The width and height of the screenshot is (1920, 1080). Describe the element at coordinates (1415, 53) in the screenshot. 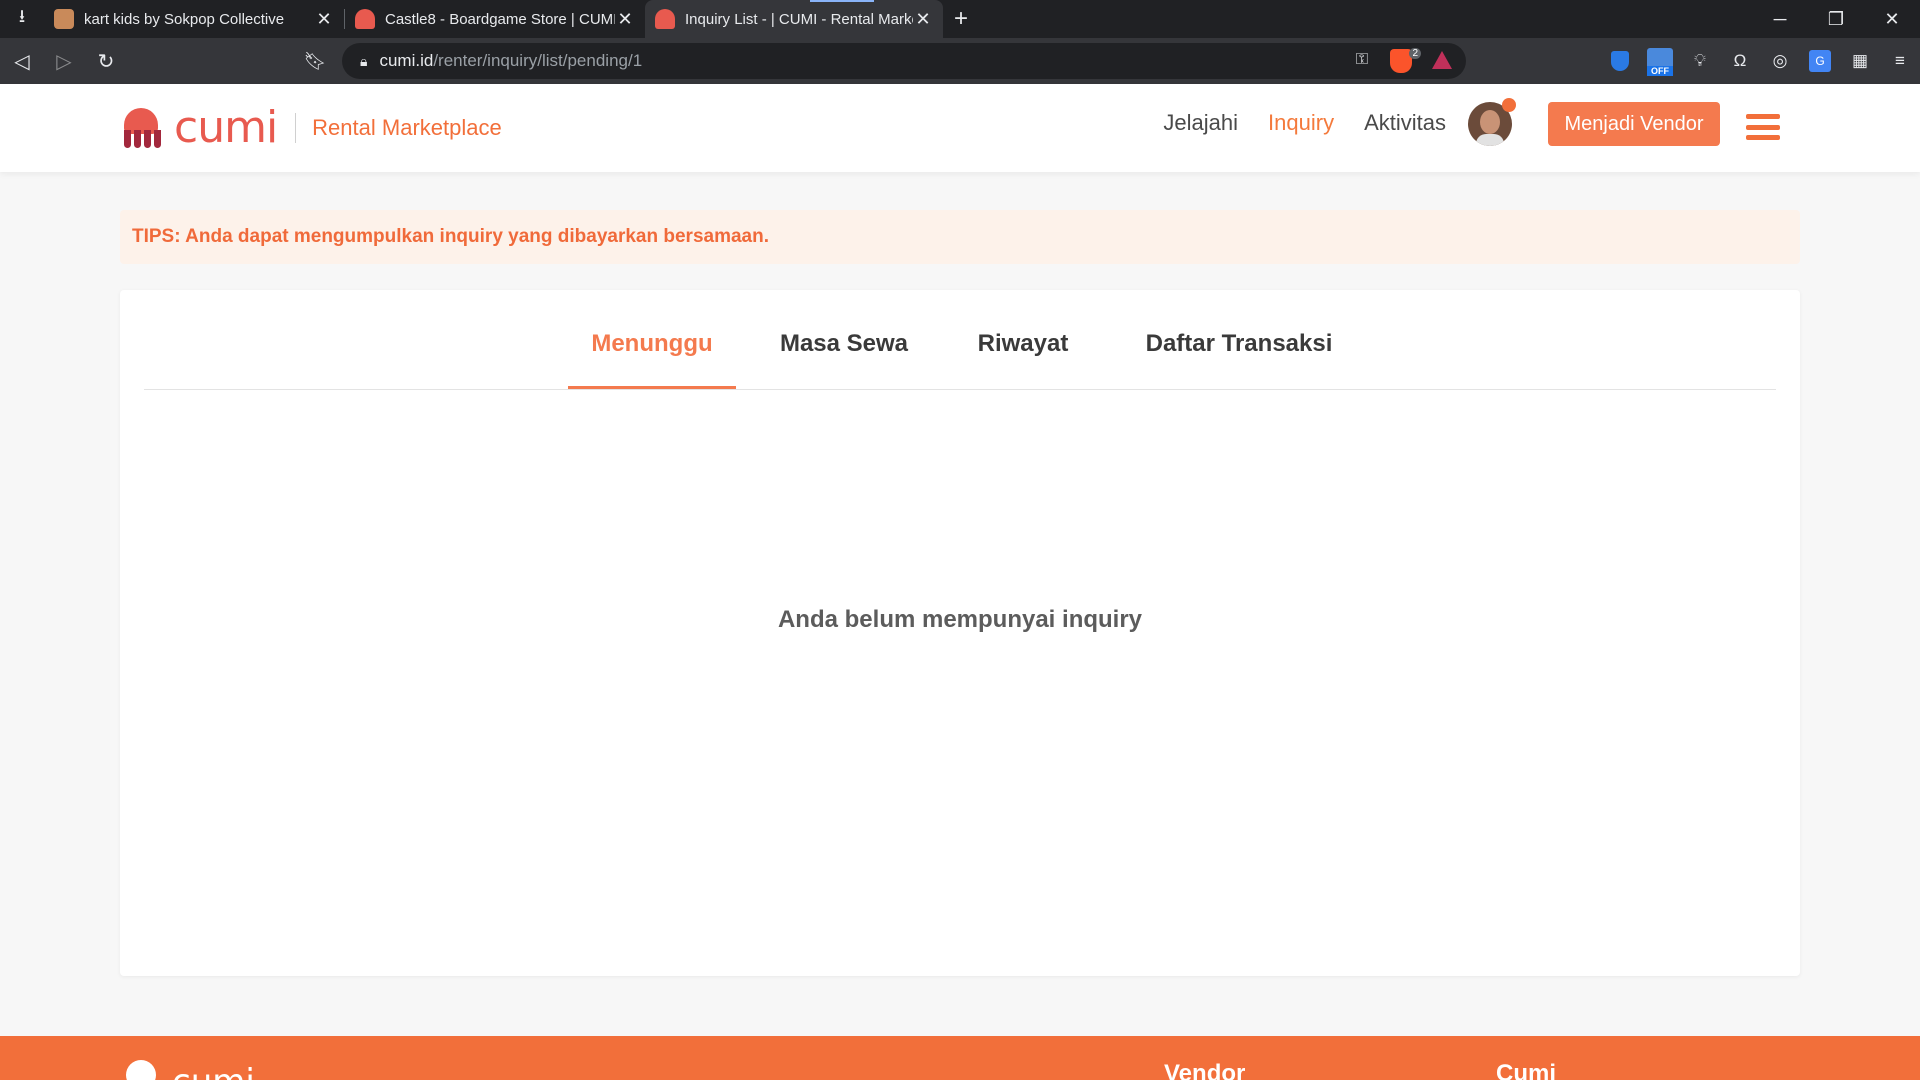

I see `brave-shield-count: 2` at that location.